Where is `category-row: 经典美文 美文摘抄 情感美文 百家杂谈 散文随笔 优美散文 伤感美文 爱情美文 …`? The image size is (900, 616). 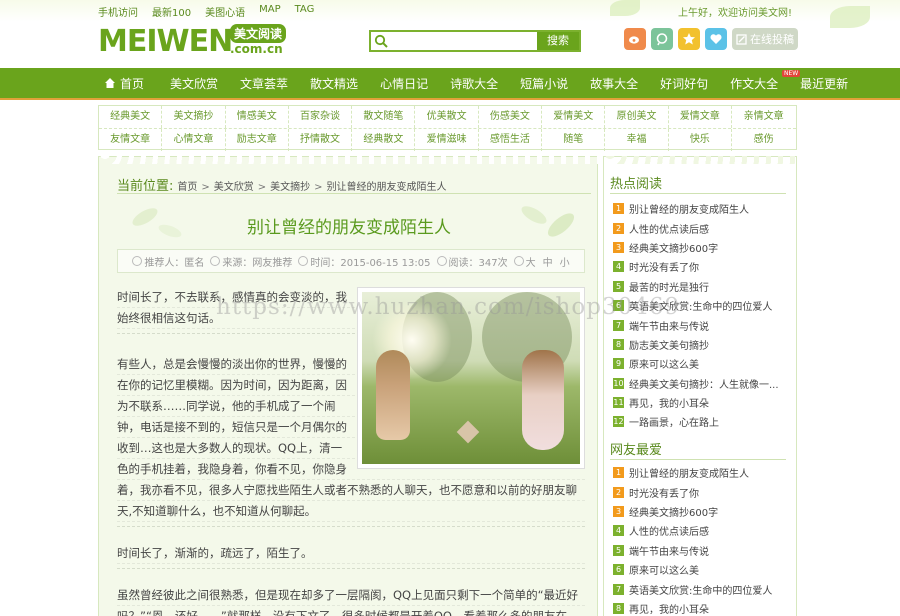
category-row: 经典美文 美文摘抄 情感美文 百家杂谈 散文随笔 优美散文 伤感美文 爱情美文 … is located at coordinates (447, 117).